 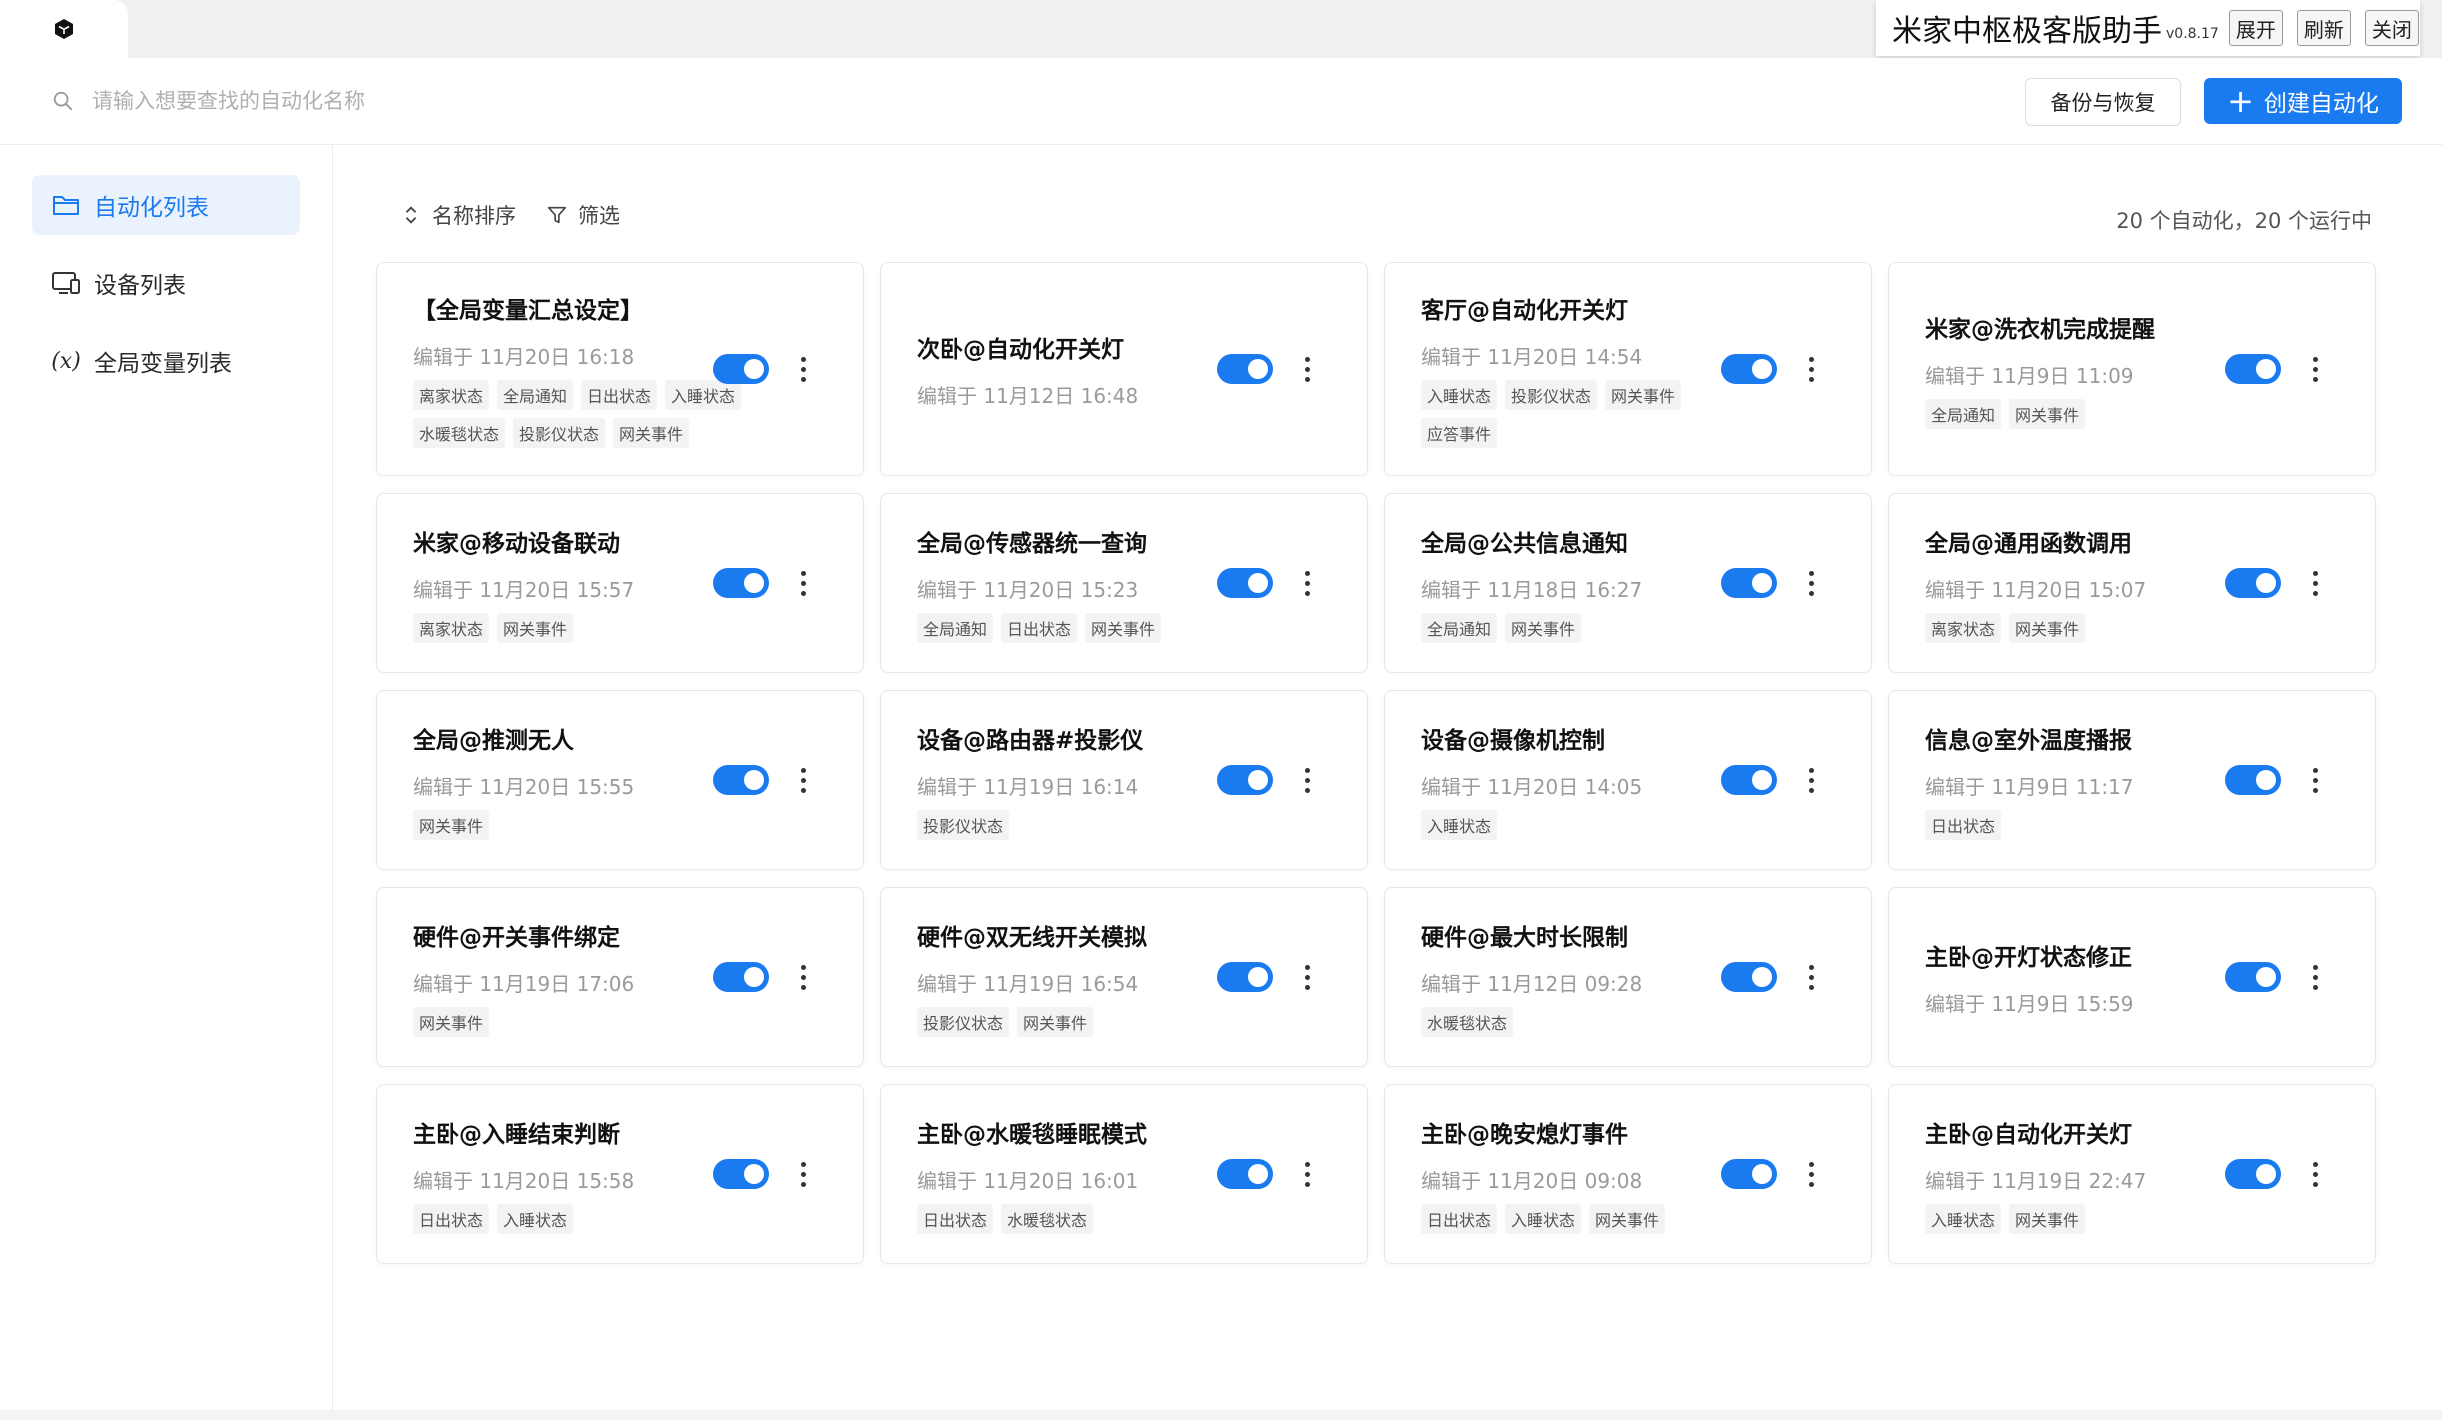 I want to click on sidebar-item-global-variables: (x) 全局变量列表, so click(x=166, y=361).